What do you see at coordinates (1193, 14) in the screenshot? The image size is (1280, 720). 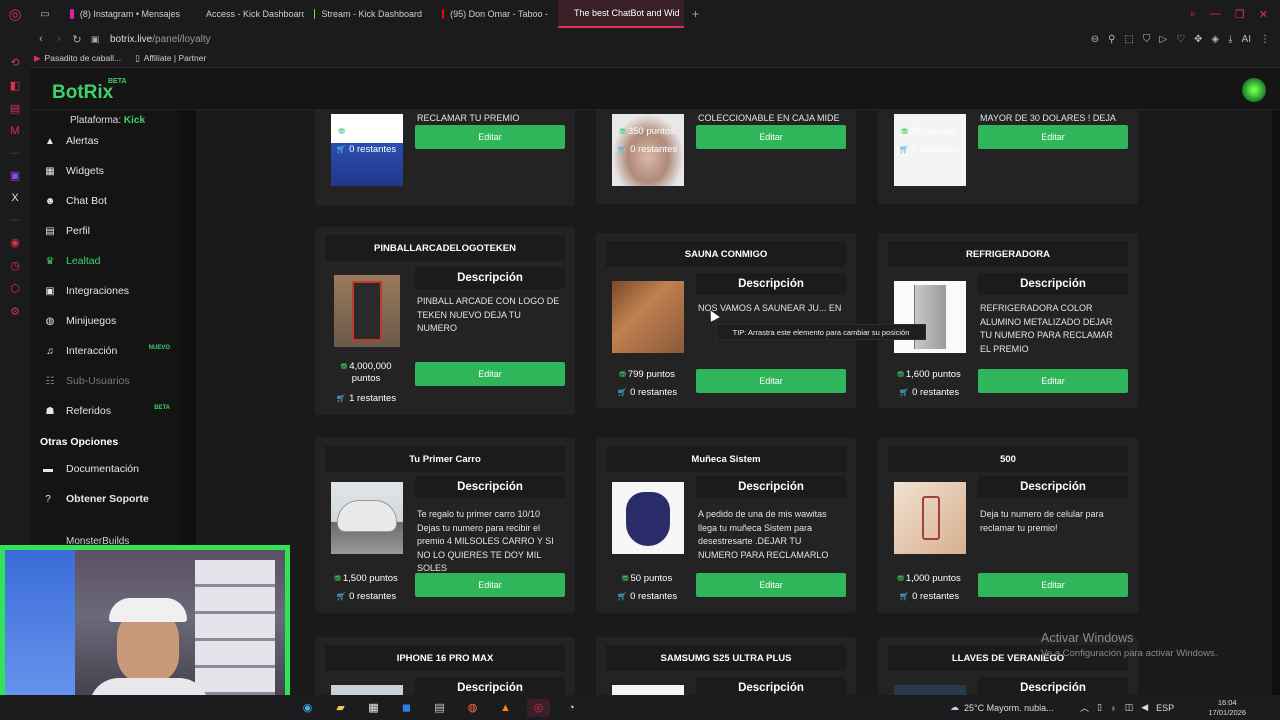 I see `search-icon: ⌕` at bounding box center [1193, 14].